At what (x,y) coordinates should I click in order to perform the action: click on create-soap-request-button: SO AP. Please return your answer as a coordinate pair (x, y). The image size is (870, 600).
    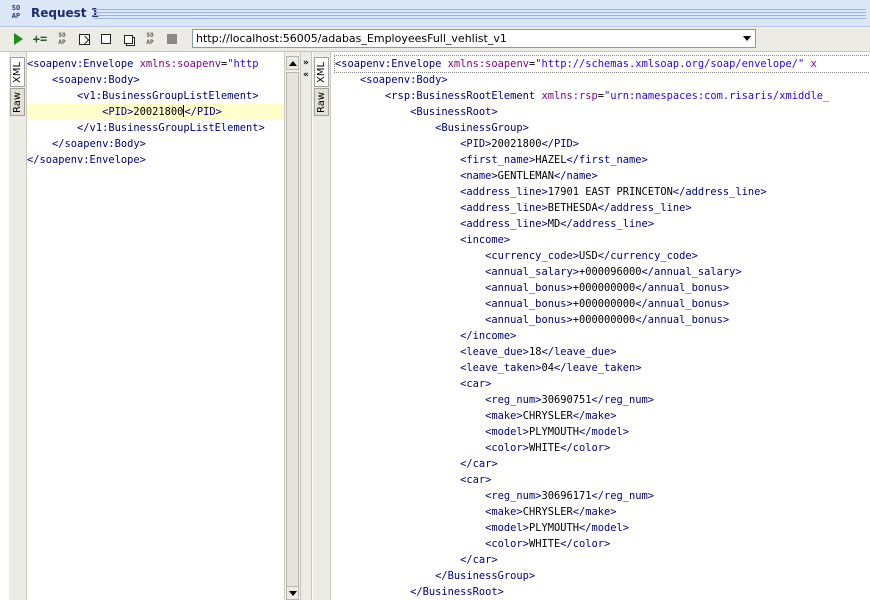
    Looking at the image, I should click on (62, 39).